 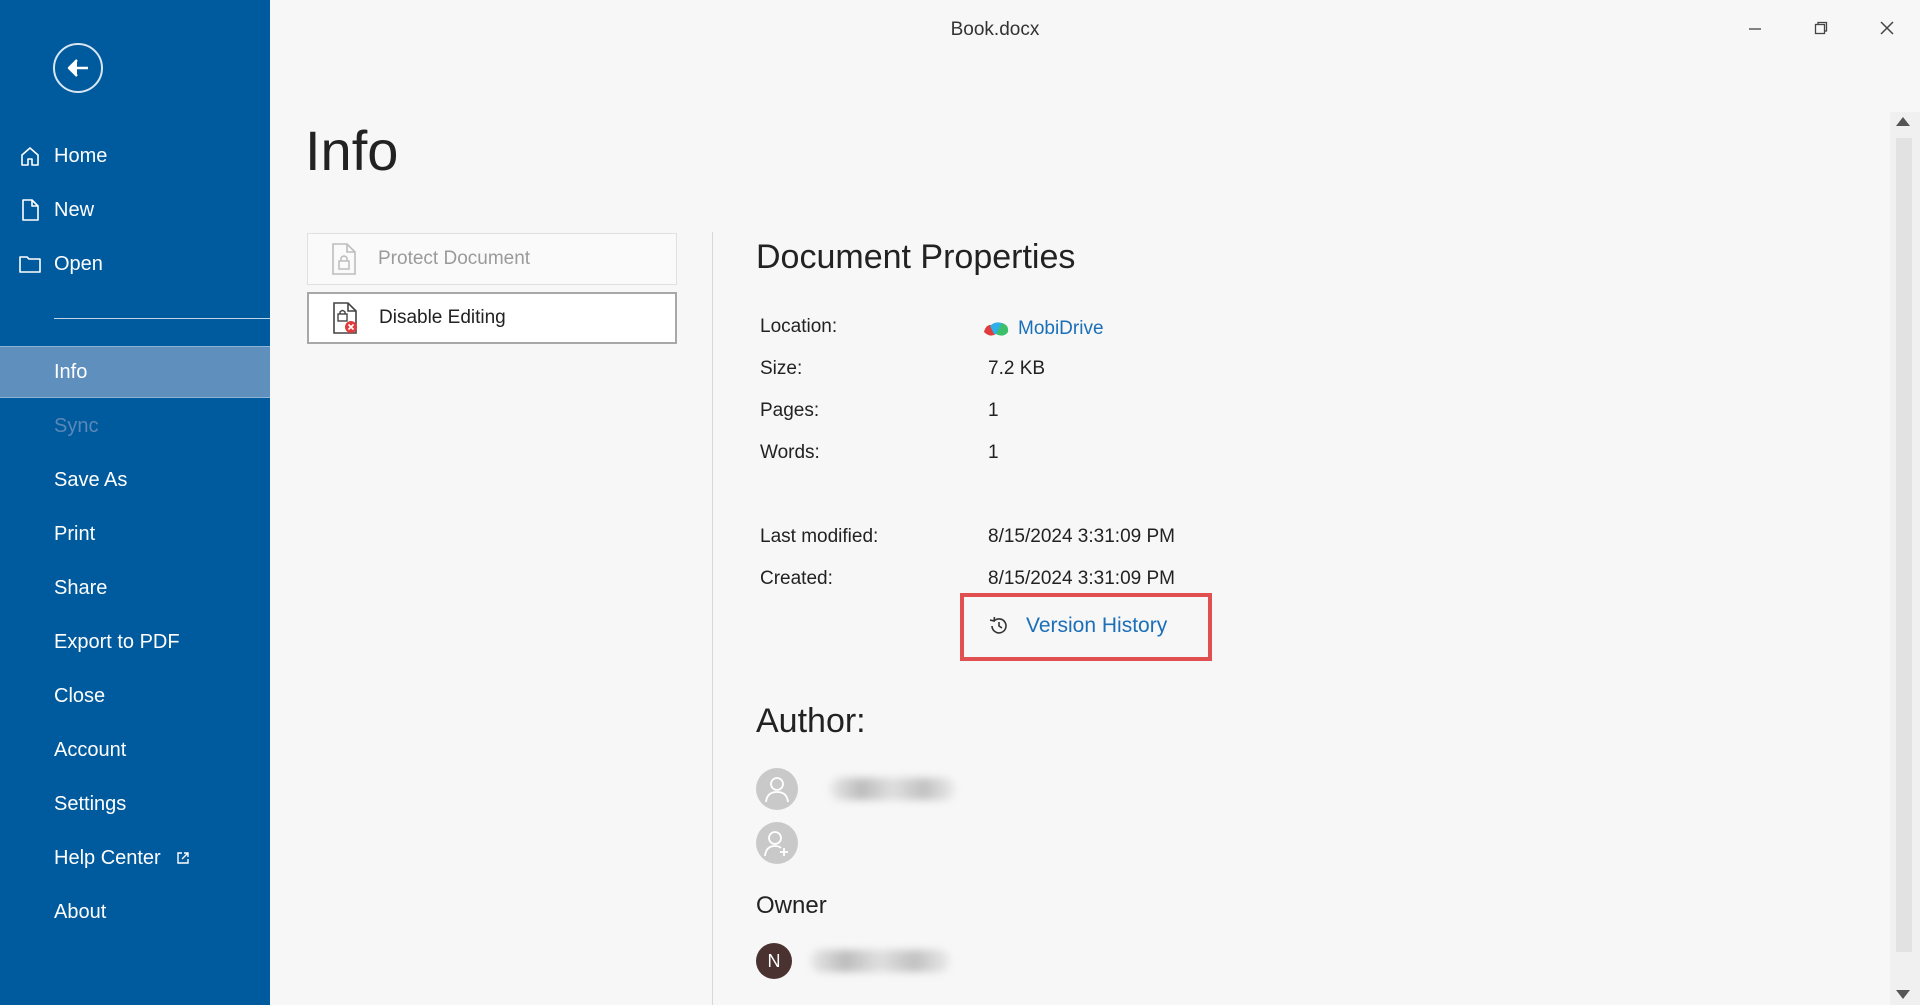 What do you see at coordinates (90, 749) in the screenshot?
I see `sidebar-item-label: Account` at bounding box center [90, 749].